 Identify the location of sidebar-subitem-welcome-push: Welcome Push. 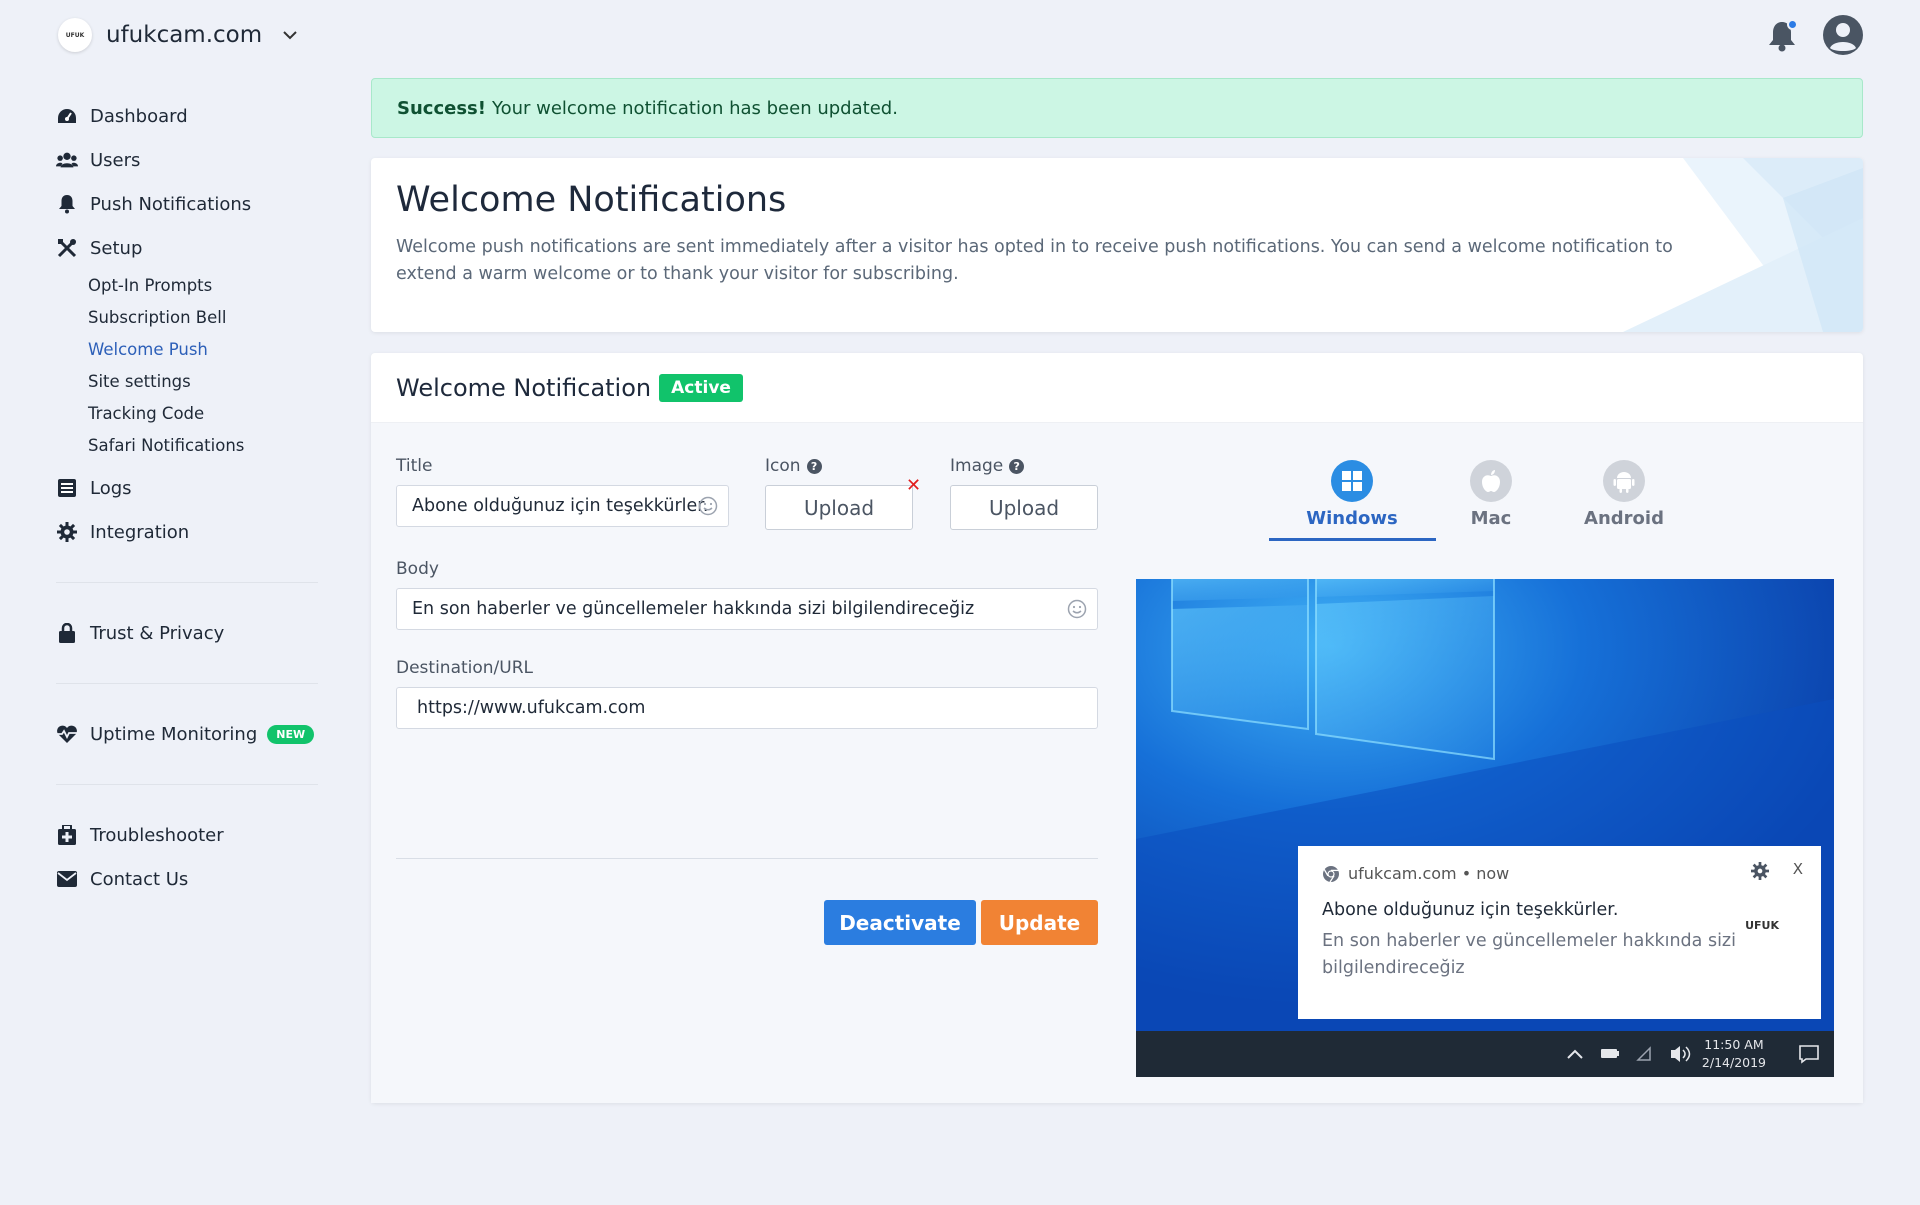
(187, 350).